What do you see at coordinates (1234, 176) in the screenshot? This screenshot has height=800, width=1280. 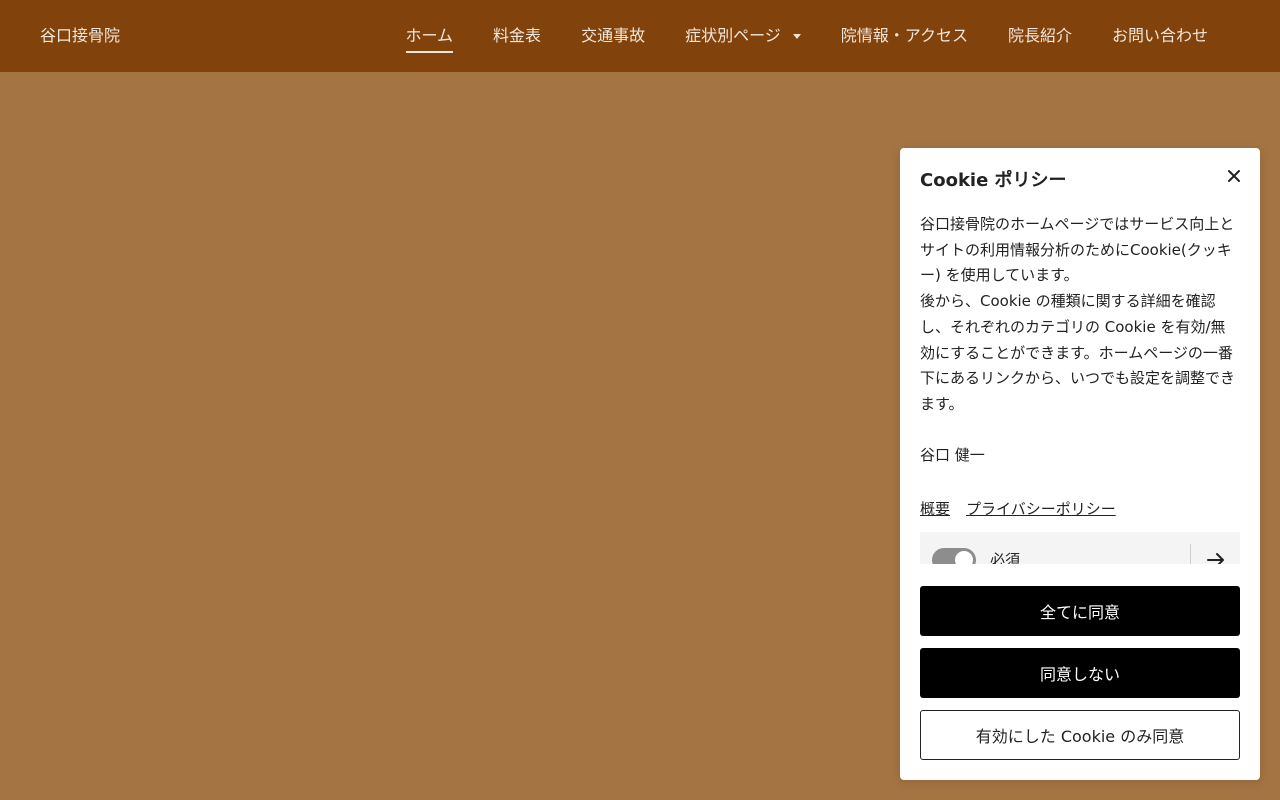 I see `close-icon` at bounding box center [1234, 176].